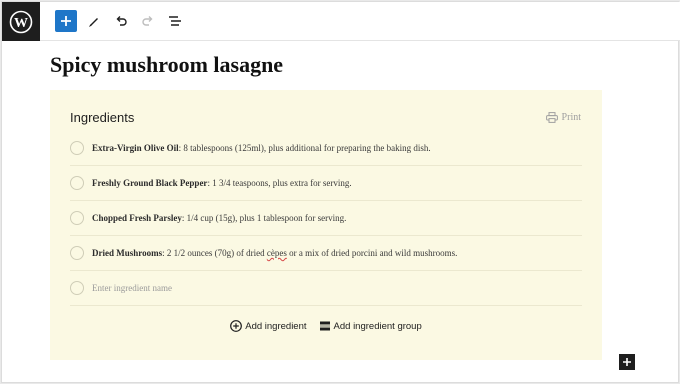 The width and height of the screenshot is (680, 384). I want to click on spellcheck-word: cèpes, so click(276, 253).